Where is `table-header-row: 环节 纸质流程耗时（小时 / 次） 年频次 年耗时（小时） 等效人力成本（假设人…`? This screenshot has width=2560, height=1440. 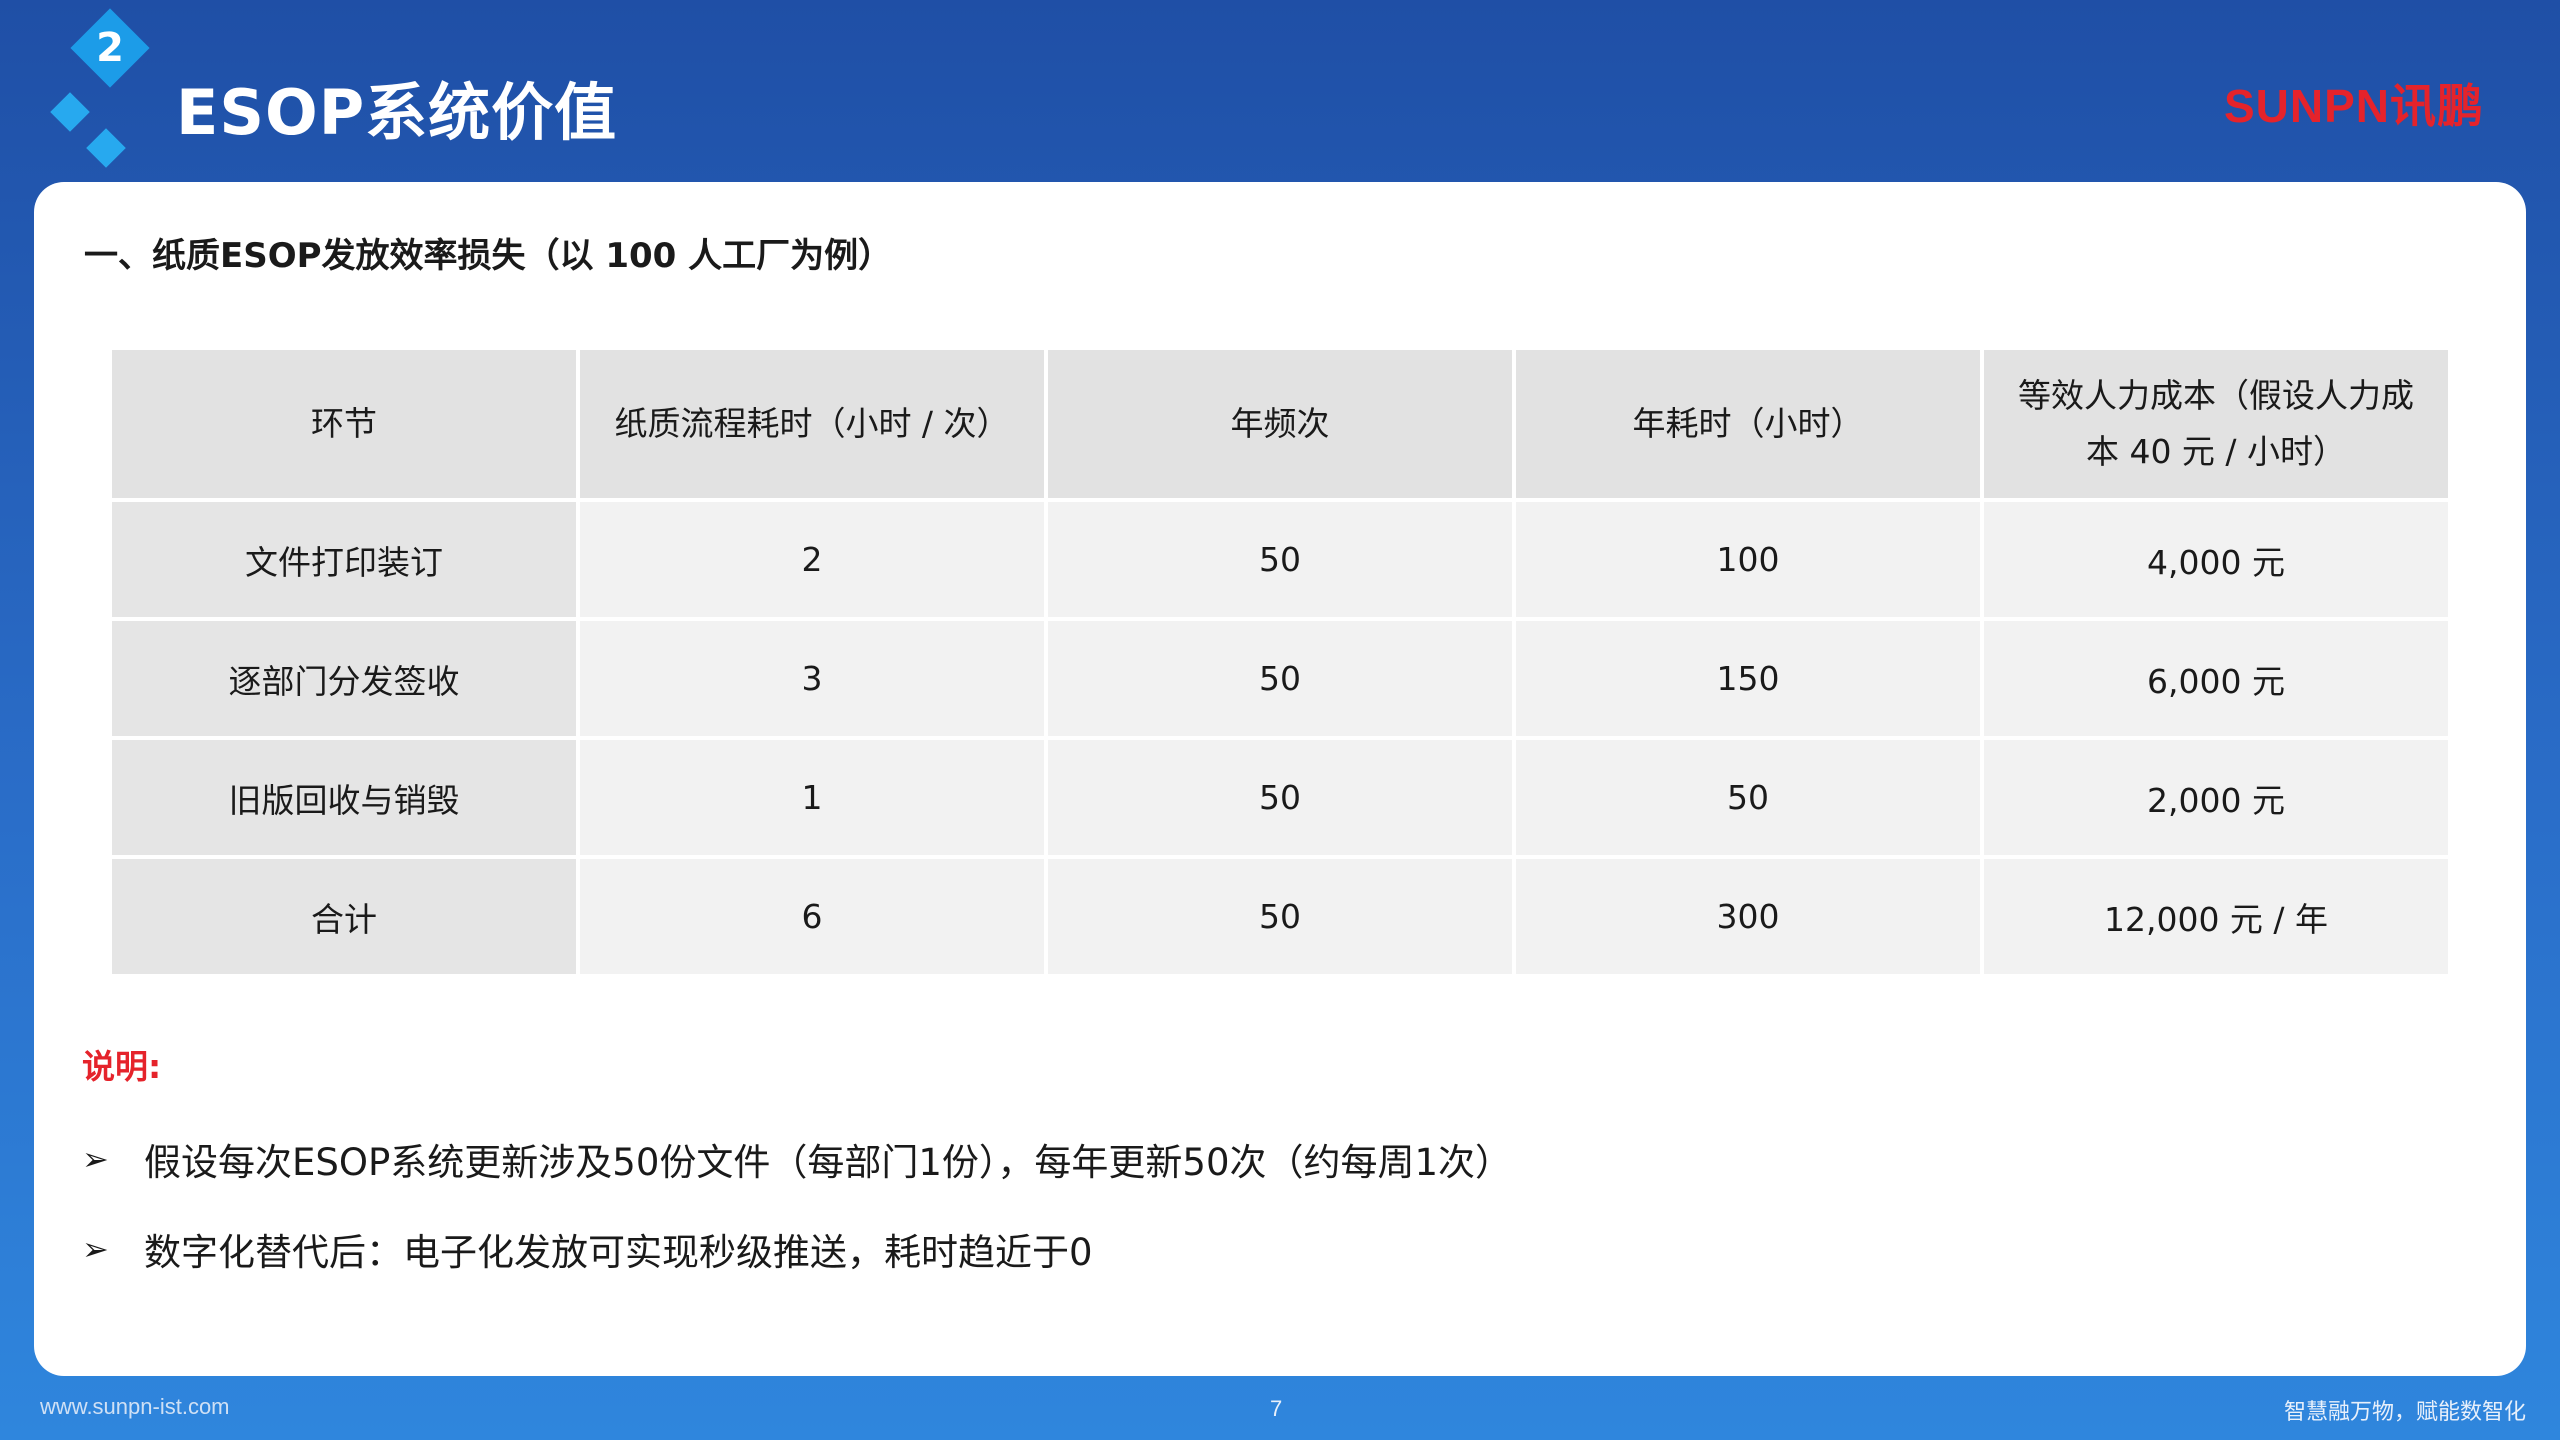
table-header-row: 环节 纸质流程耗时（小时 / 次） 年频次 年耗时（小时） 等效人力成本（假设人… is located at coordinates (1280, 424).